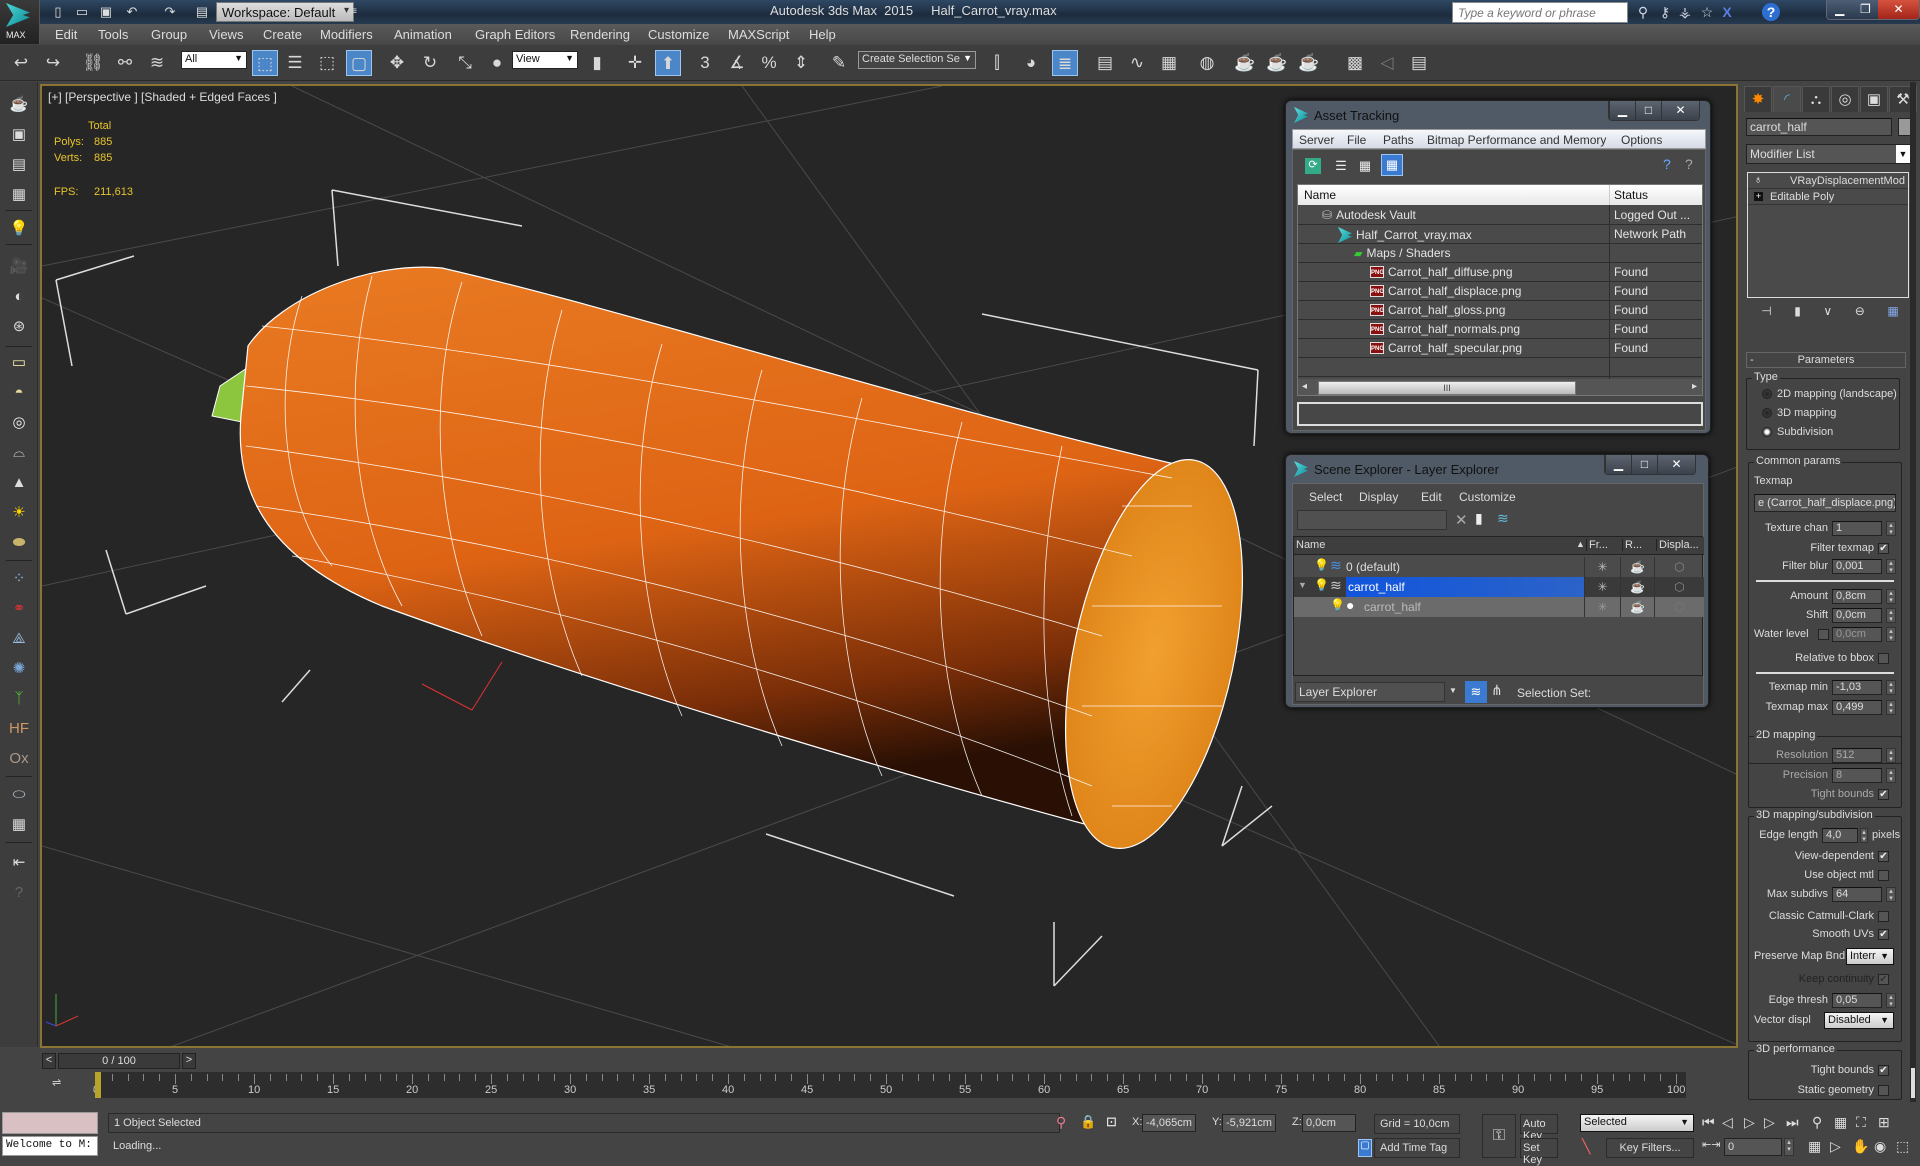 The width and height of the screenshot is (1920, 1166). I want to click on horizontal-scrollbar: ◂ III ▸, so click(1500, 387).